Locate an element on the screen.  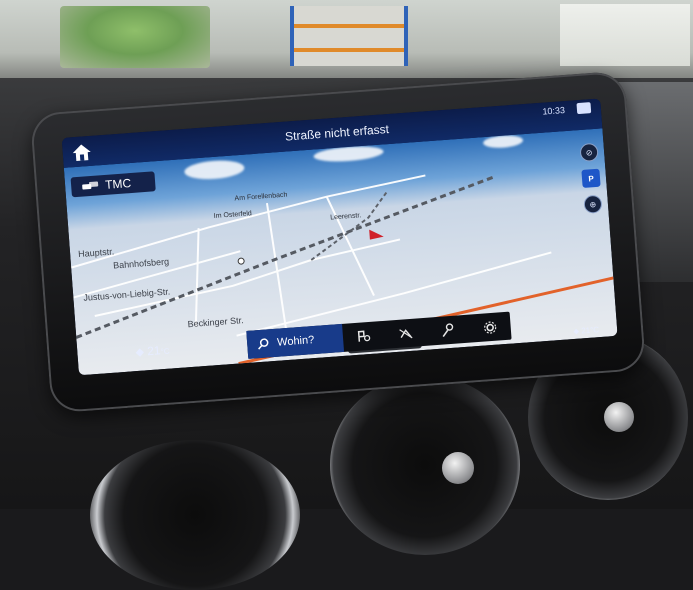
right-temp-unit: °C is located at coordinates (594, 330).